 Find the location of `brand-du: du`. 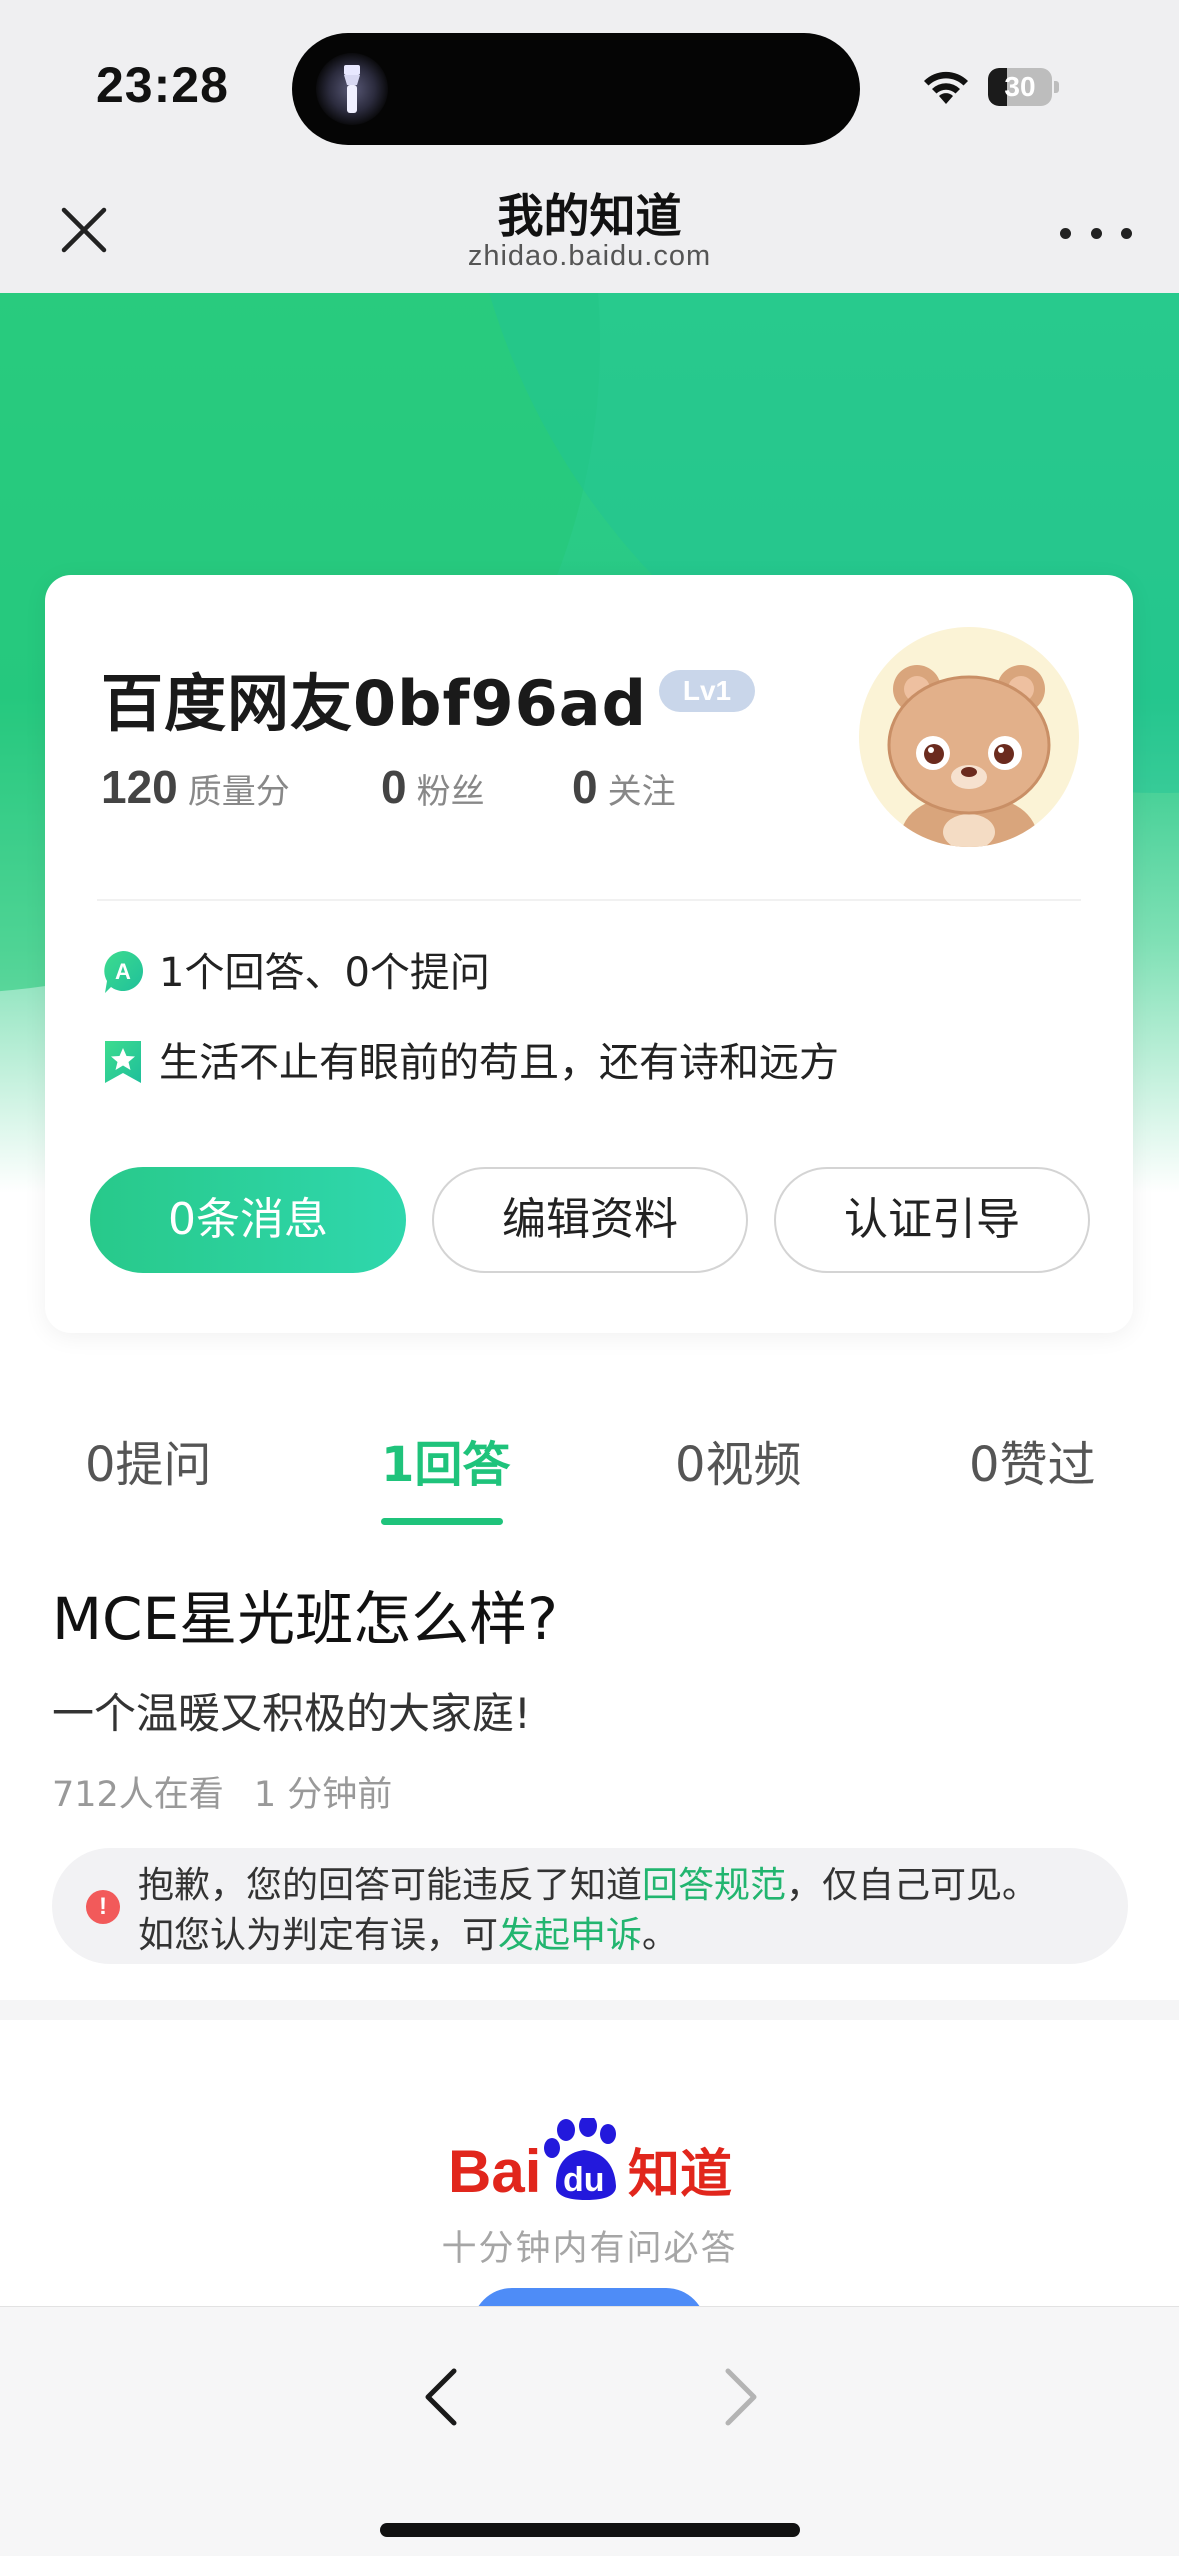

brand-du: du is located at coordinates (584, 2180).